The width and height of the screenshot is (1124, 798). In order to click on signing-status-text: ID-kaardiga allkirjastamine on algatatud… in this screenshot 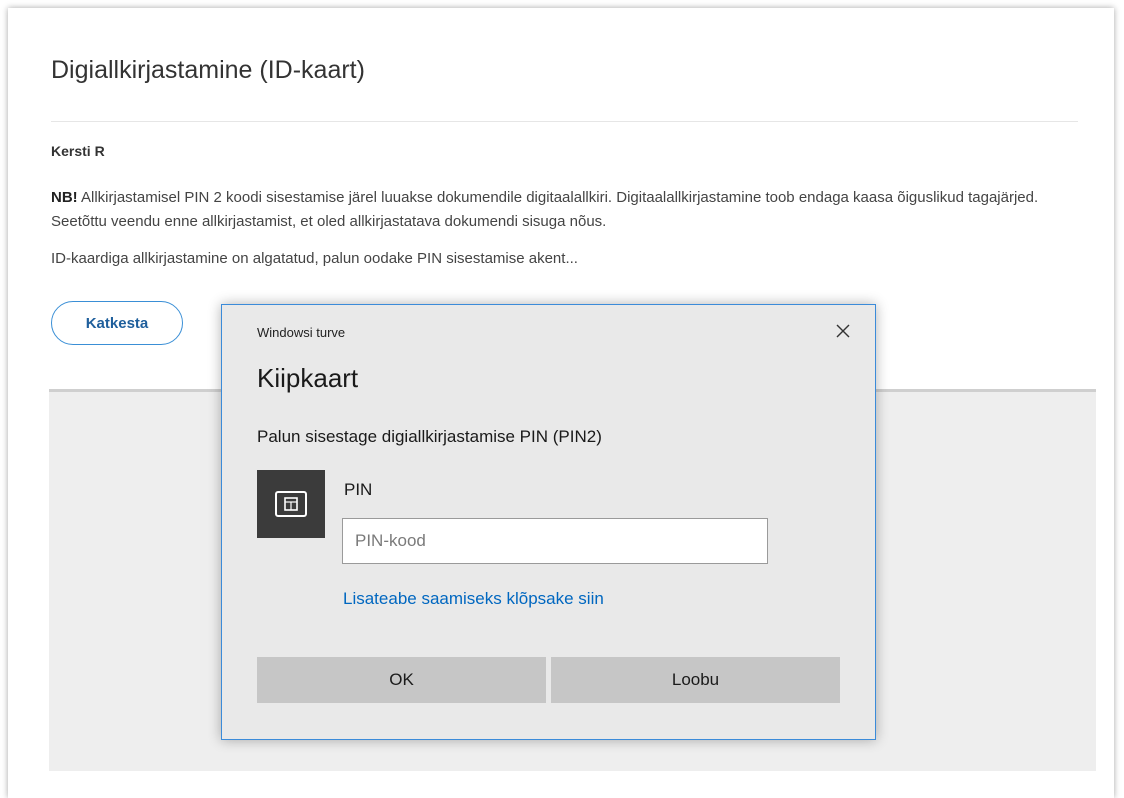, I will do `click(314, 258)`.